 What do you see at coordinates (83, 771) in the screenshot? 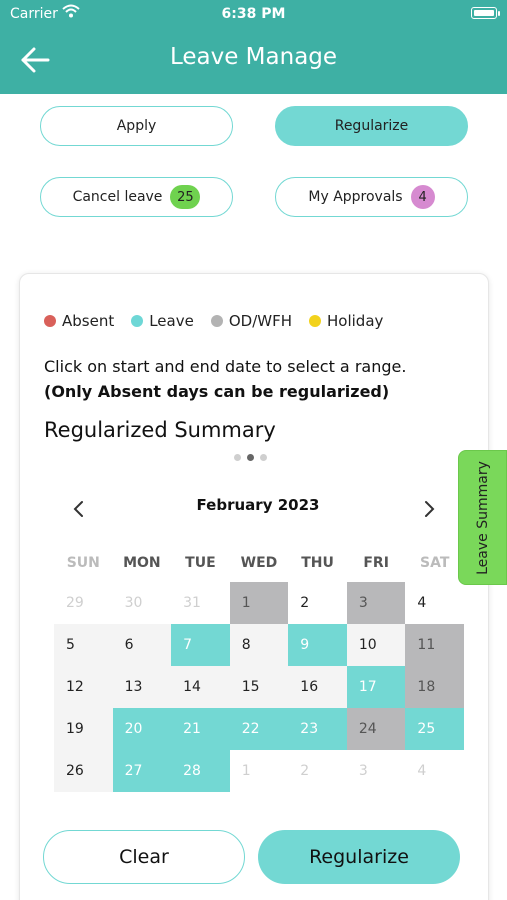
I see `calendar-day: 26` at bounding box center [83, 771].